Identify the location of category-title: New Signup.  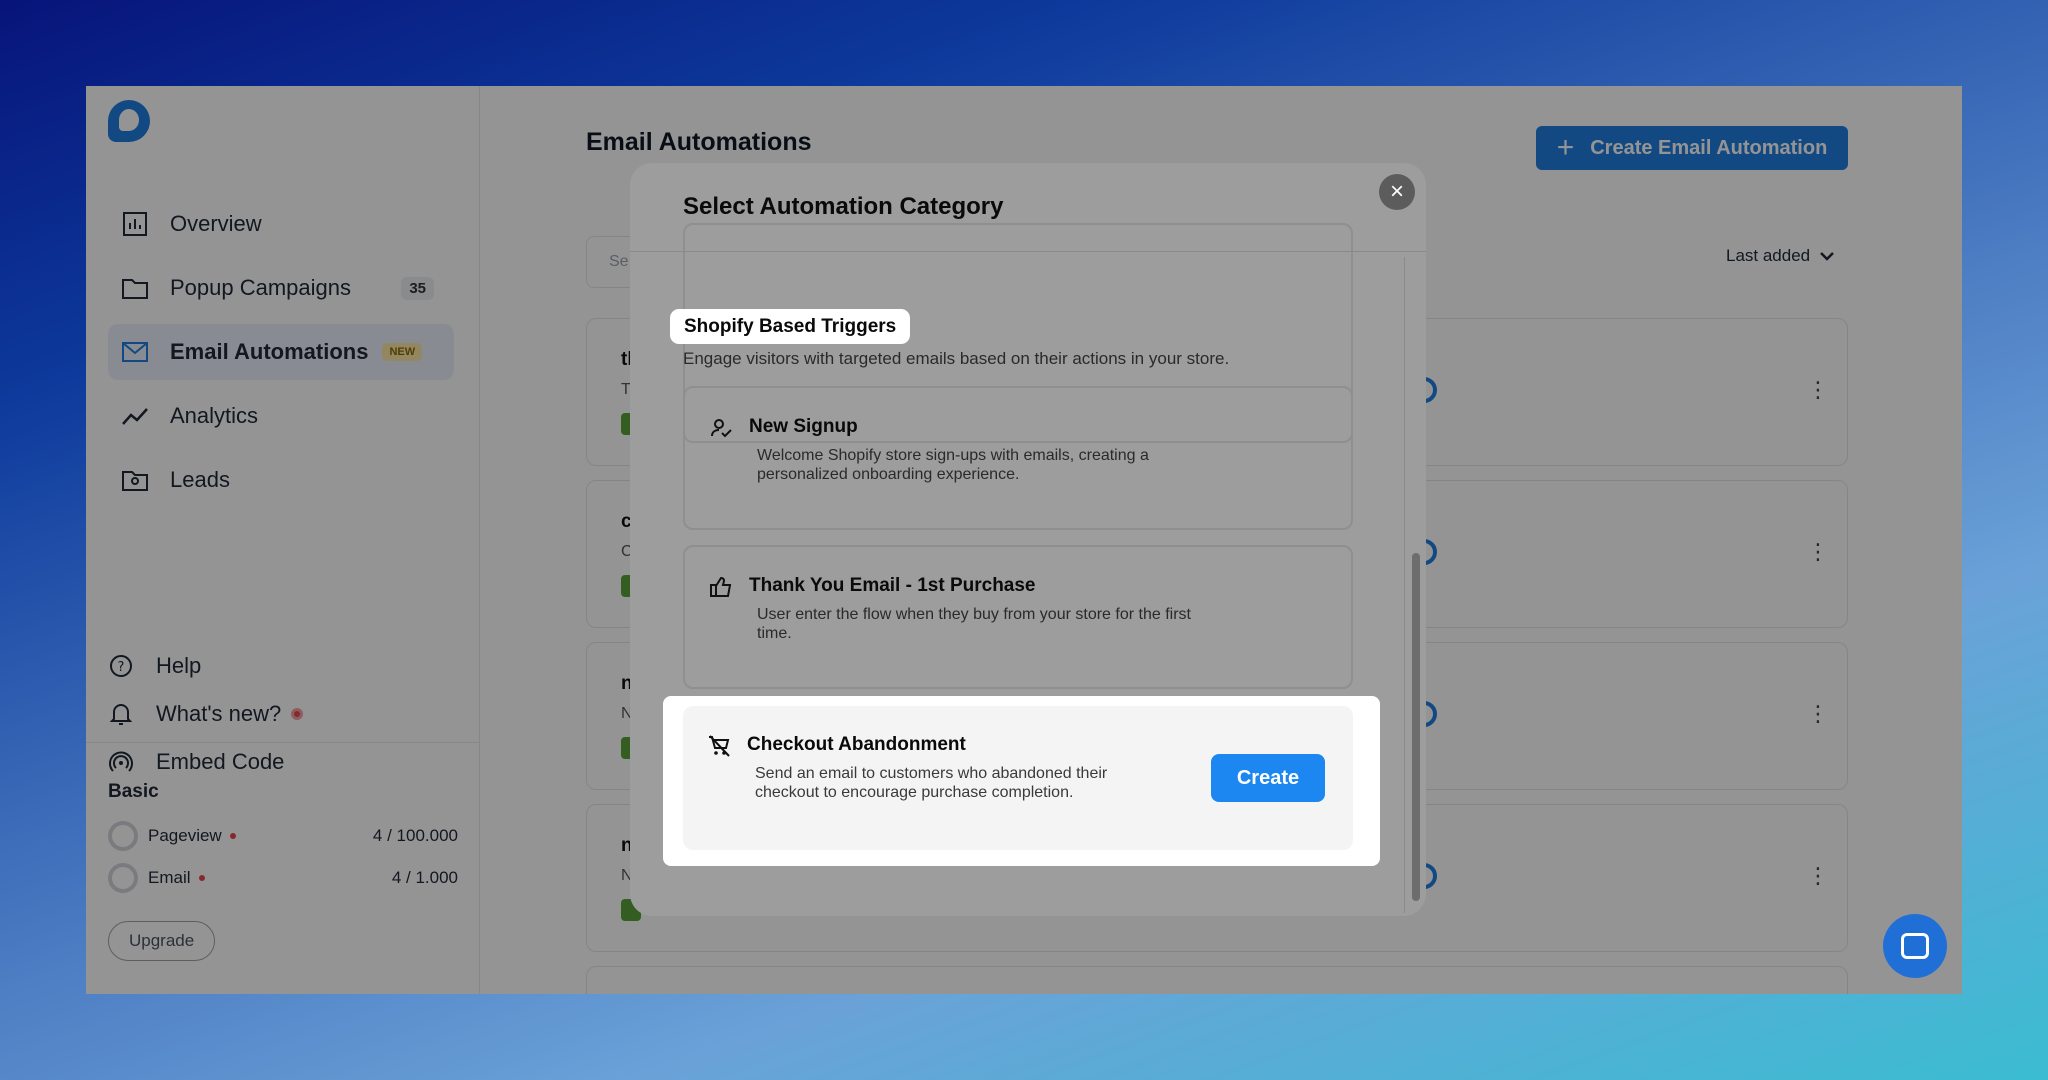
(803, 426).